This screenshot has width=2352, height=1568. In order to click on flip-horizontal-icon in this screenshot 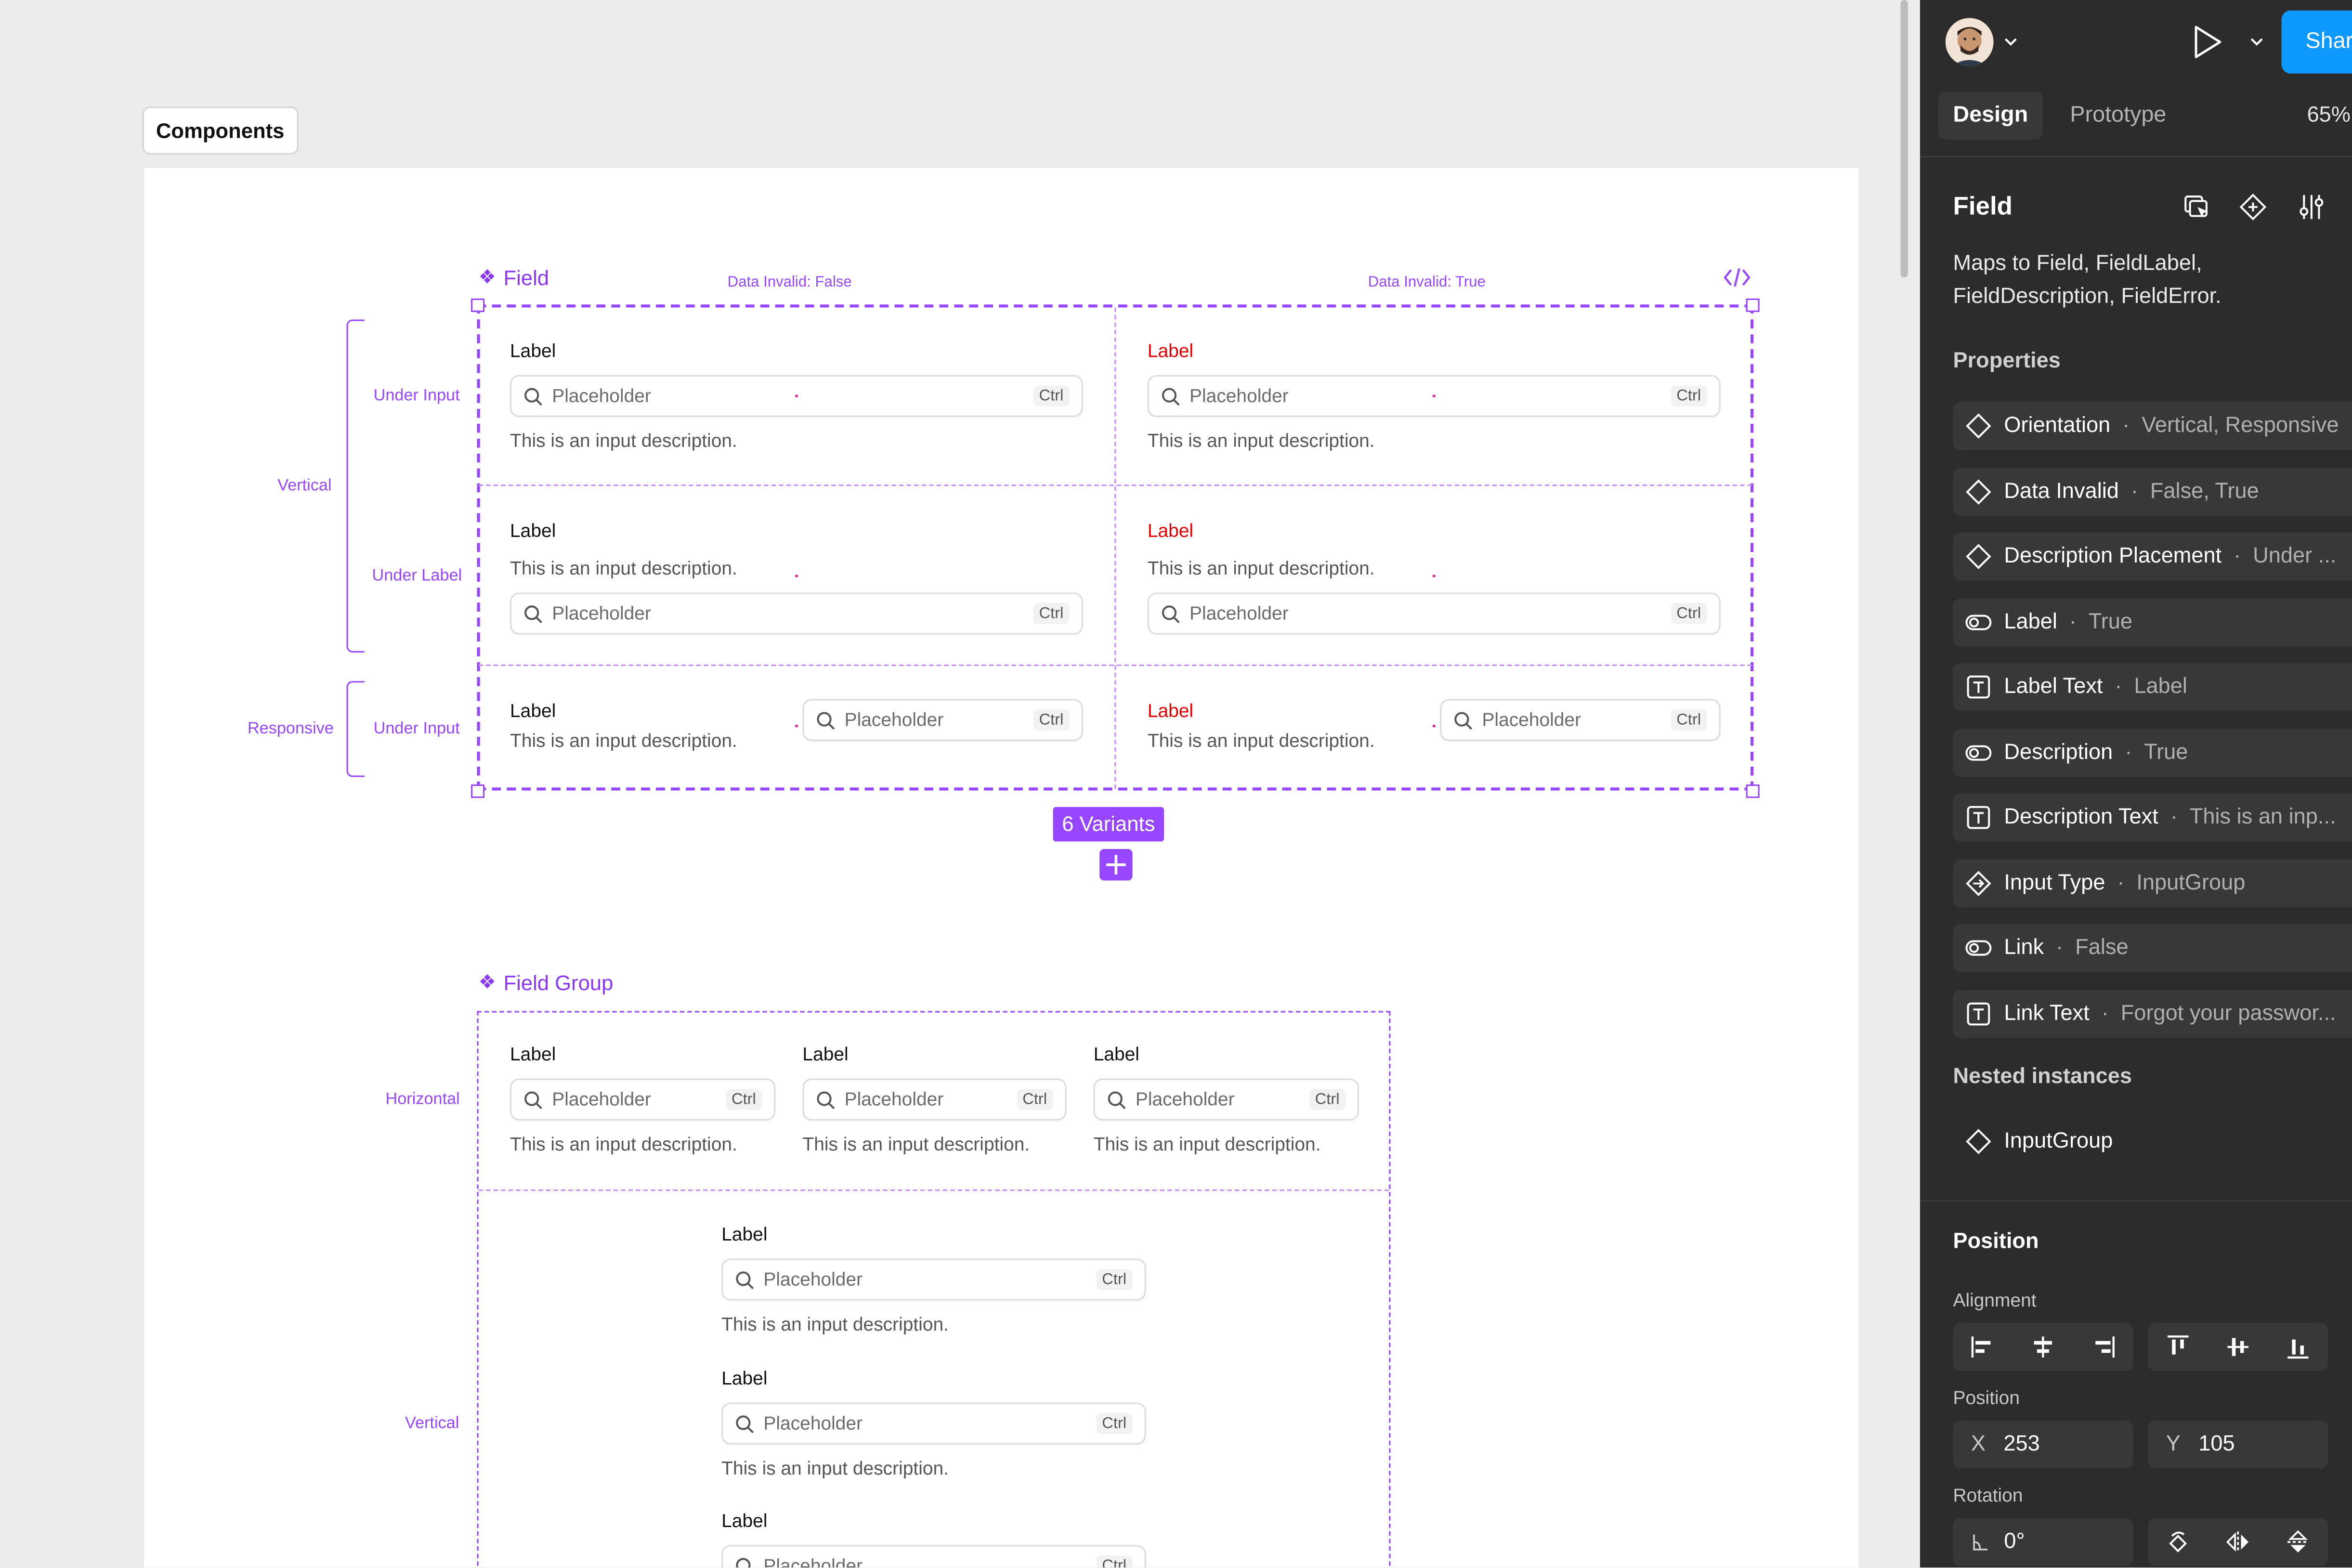, I will do `click(2238, 1542)`.